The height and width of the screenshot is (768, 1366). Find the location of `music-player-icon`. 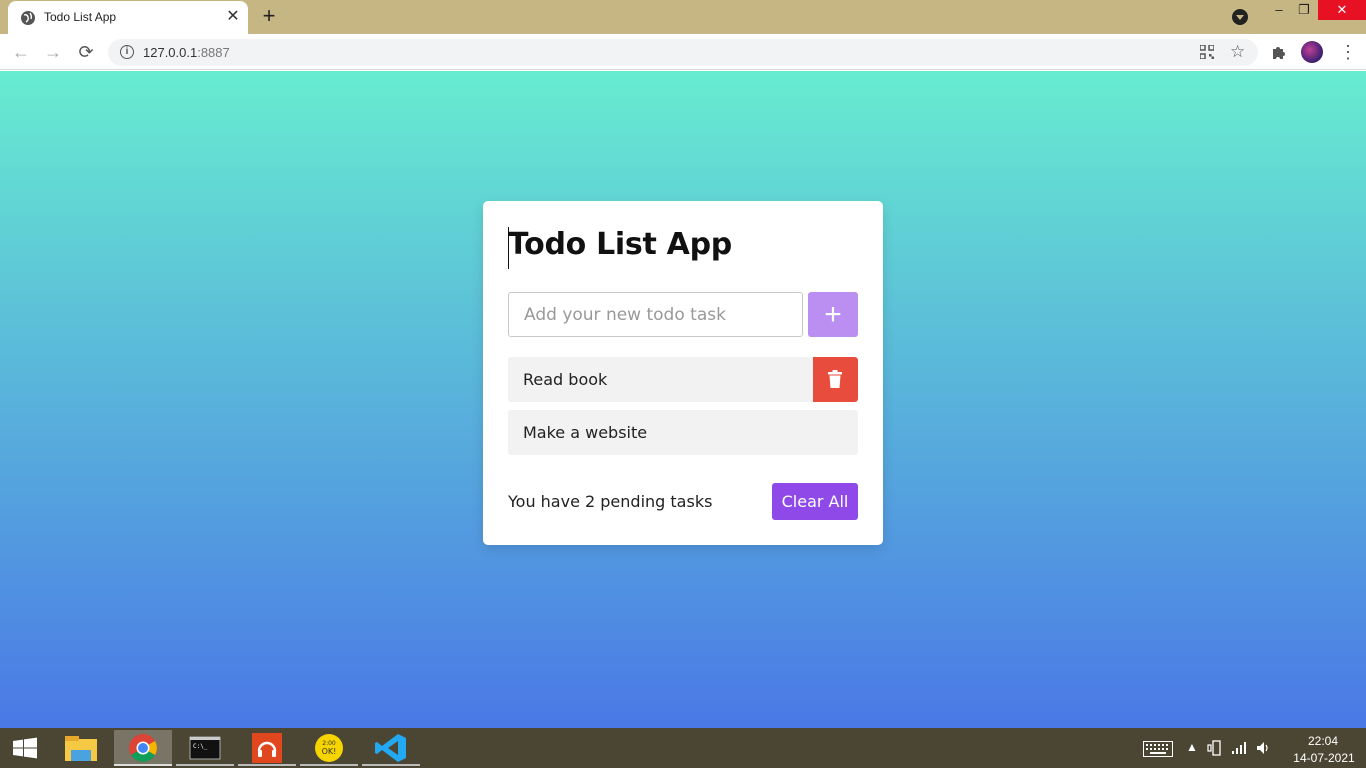

music-player-icon is located at coordinates (267, 748).